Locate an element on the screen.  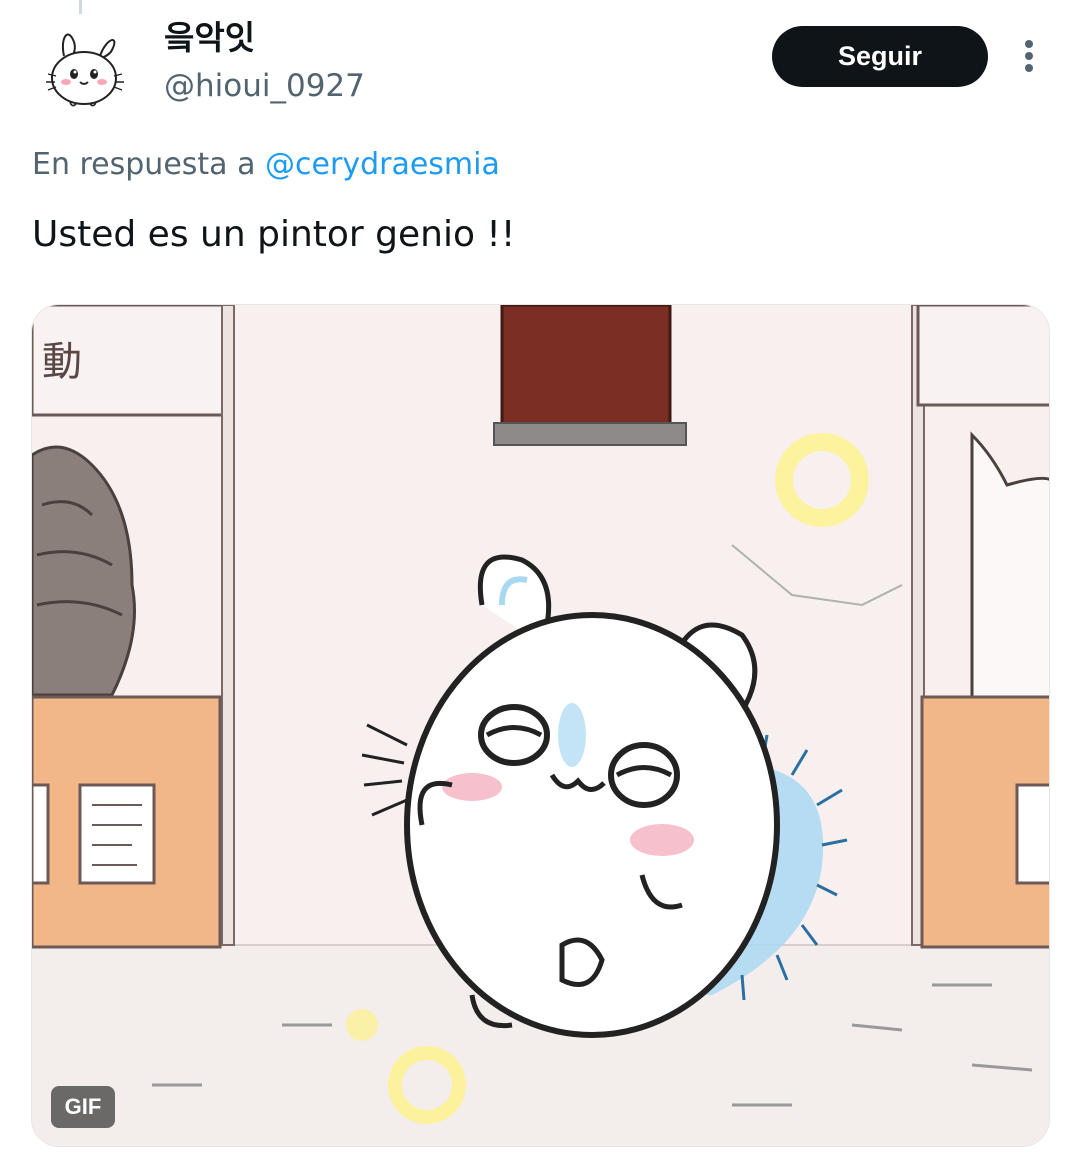
reply-context: En respuesta a @cerydraesmia is located at coordinates (266, 165).